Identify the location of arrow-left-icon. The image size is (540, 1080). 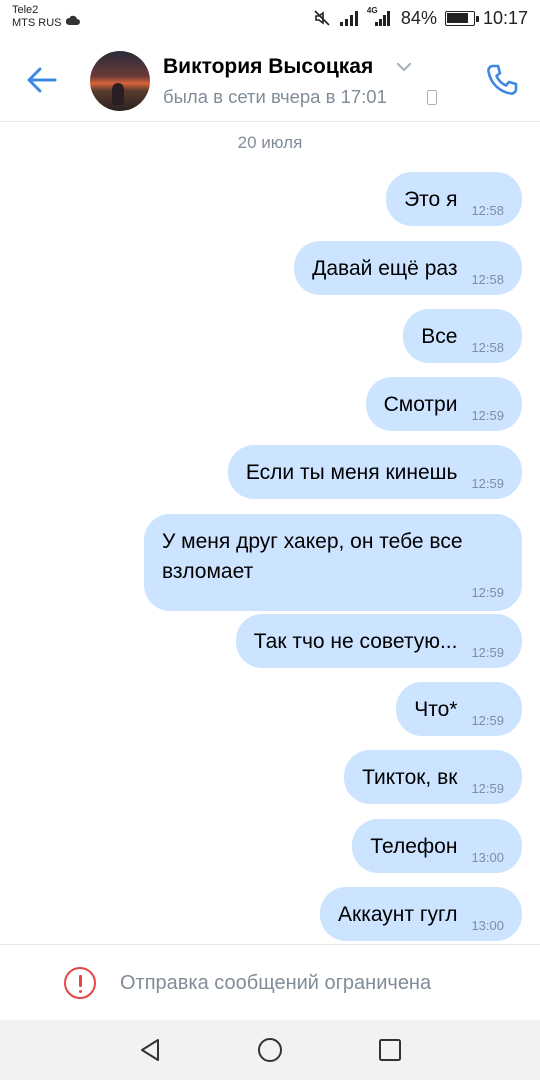
(42, 80).